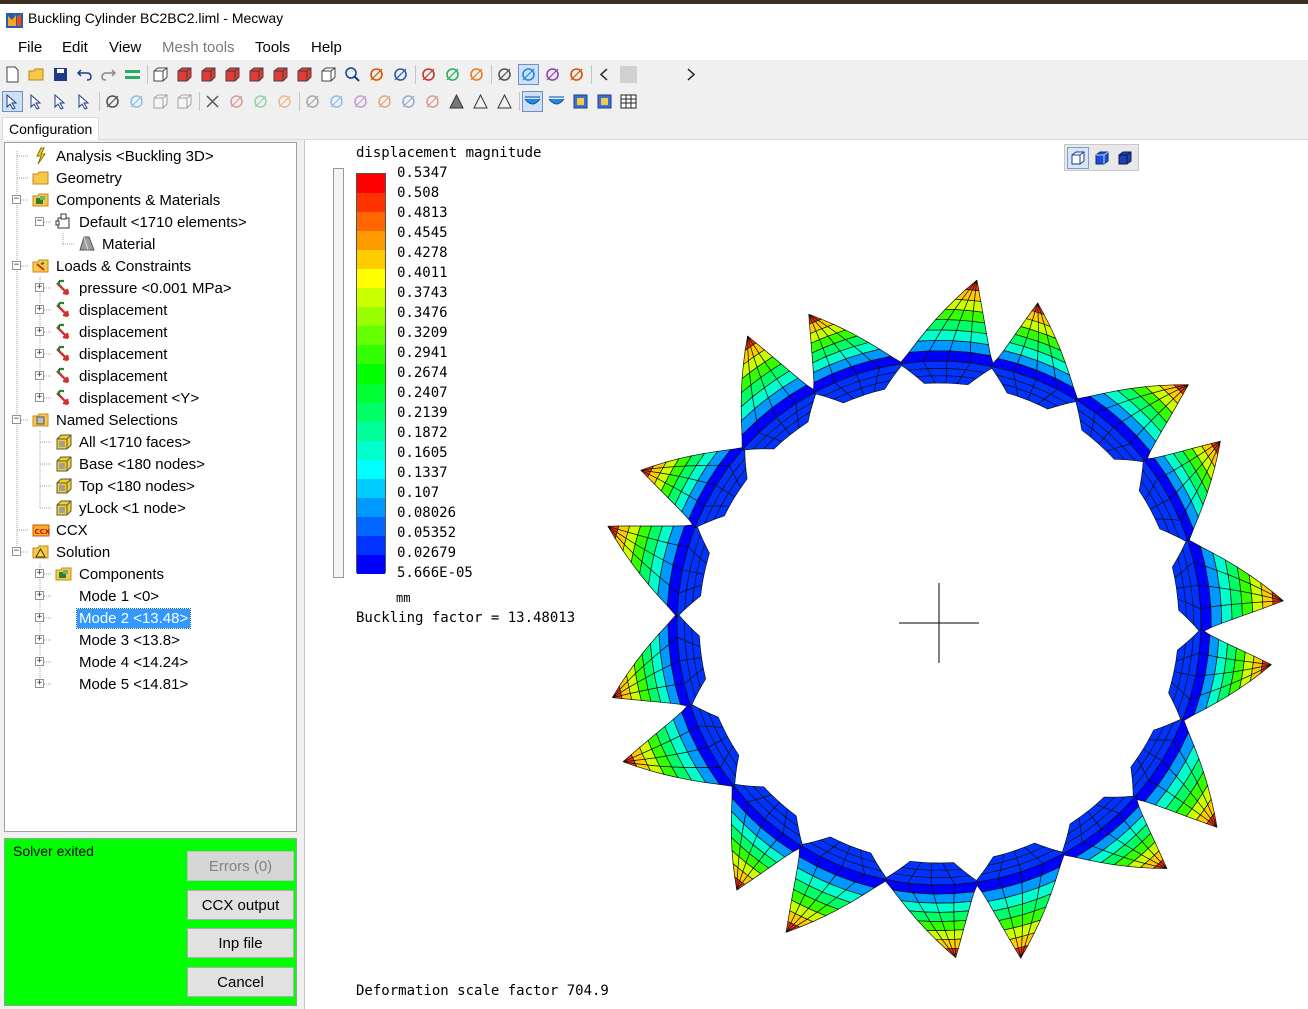 The height and width of the screenshot is (1009, 1308). What do you see at coordinates (117, 244) in the screenshot?
I see `tree-item-material: Material` at bounding box center [117, 244].